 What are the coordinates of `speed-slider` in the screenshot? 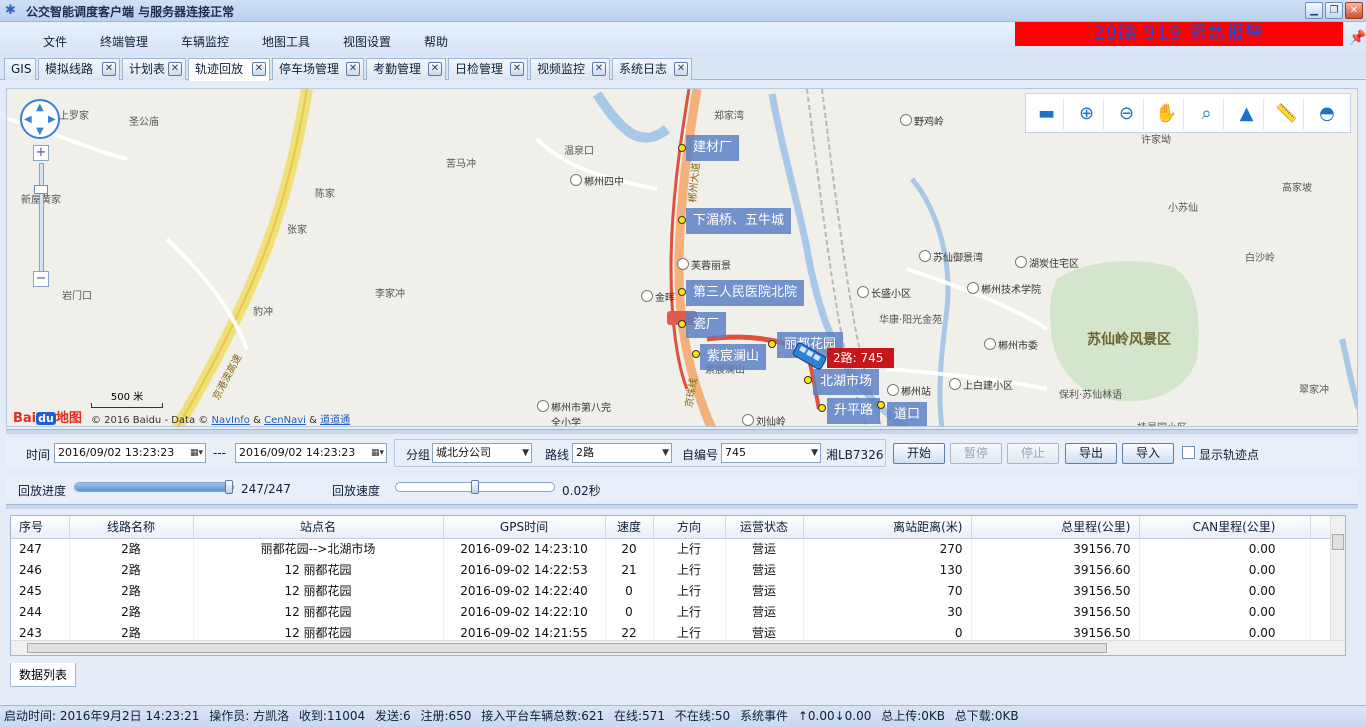 It's located at (475, 487).